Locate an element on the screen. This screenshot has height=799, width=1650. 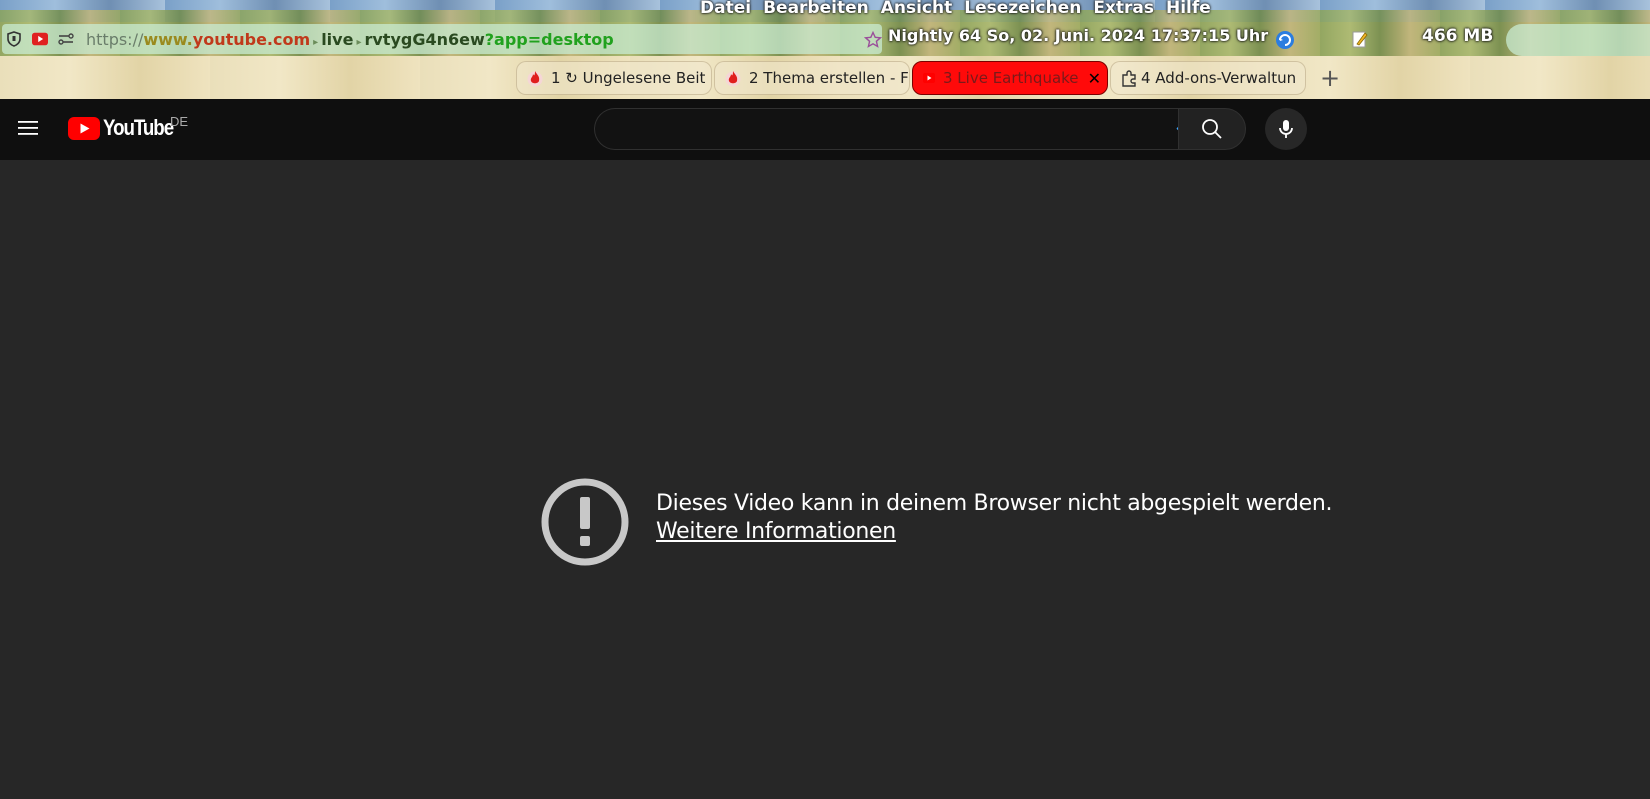
youtube-masthead: YouTube DE ↵ is located at coordinates (825, 129).